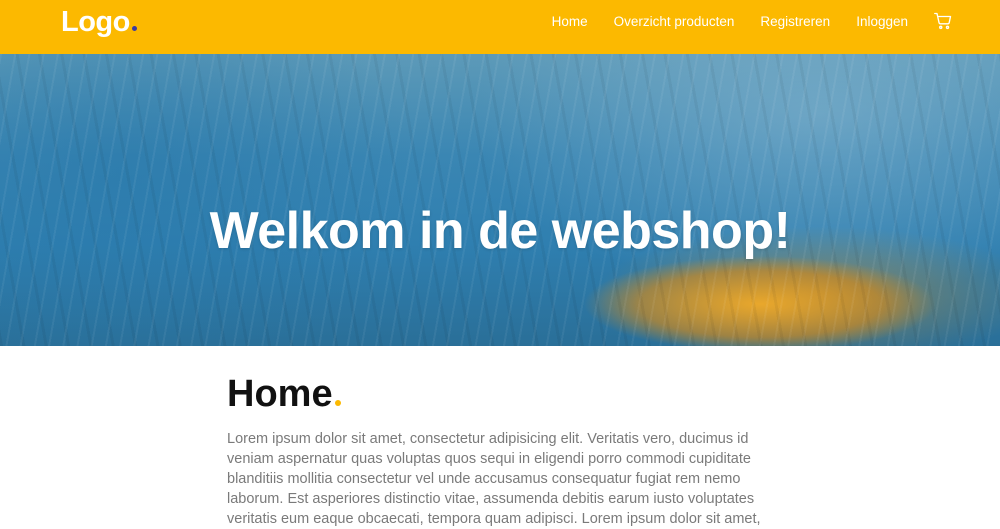 The width and height of the screenshot is (1000, 529). I want to click on logo-link: Logo, so click(99, 22).